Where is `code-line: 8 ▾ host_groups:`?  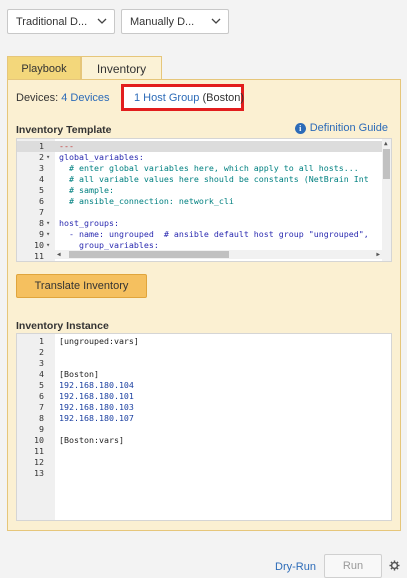
code-line: 8 ▾ host_groups: is located at coordinates (200, 223).